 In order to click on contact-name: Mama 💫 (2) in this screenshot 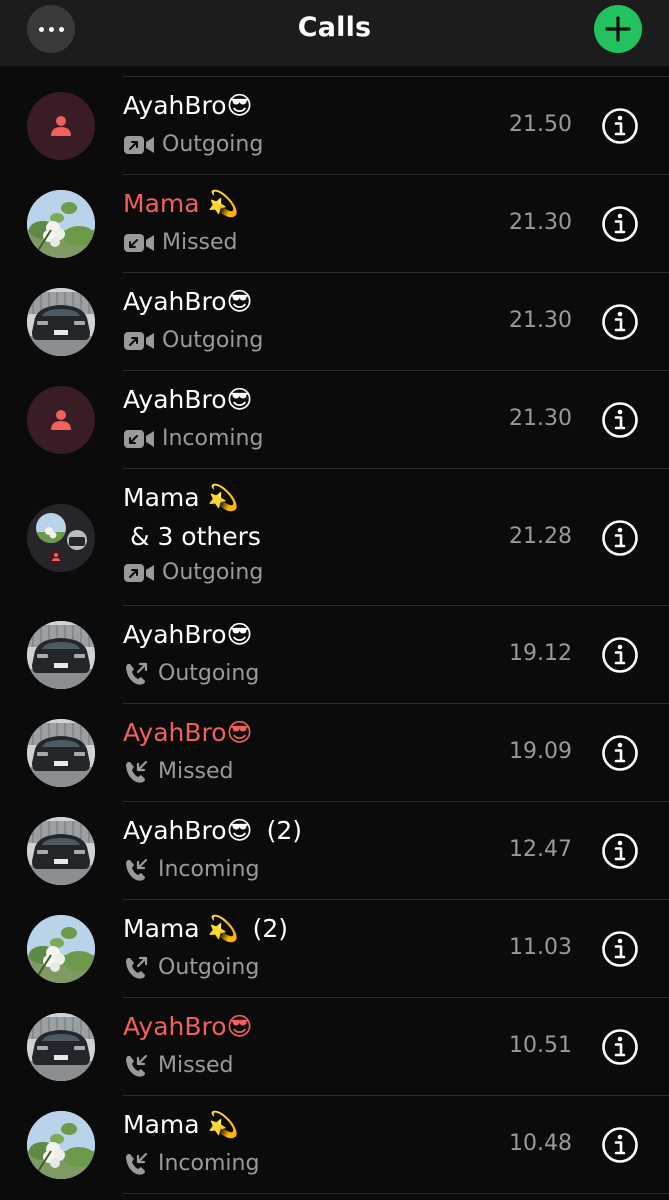, I will do `click(205, 929)`.